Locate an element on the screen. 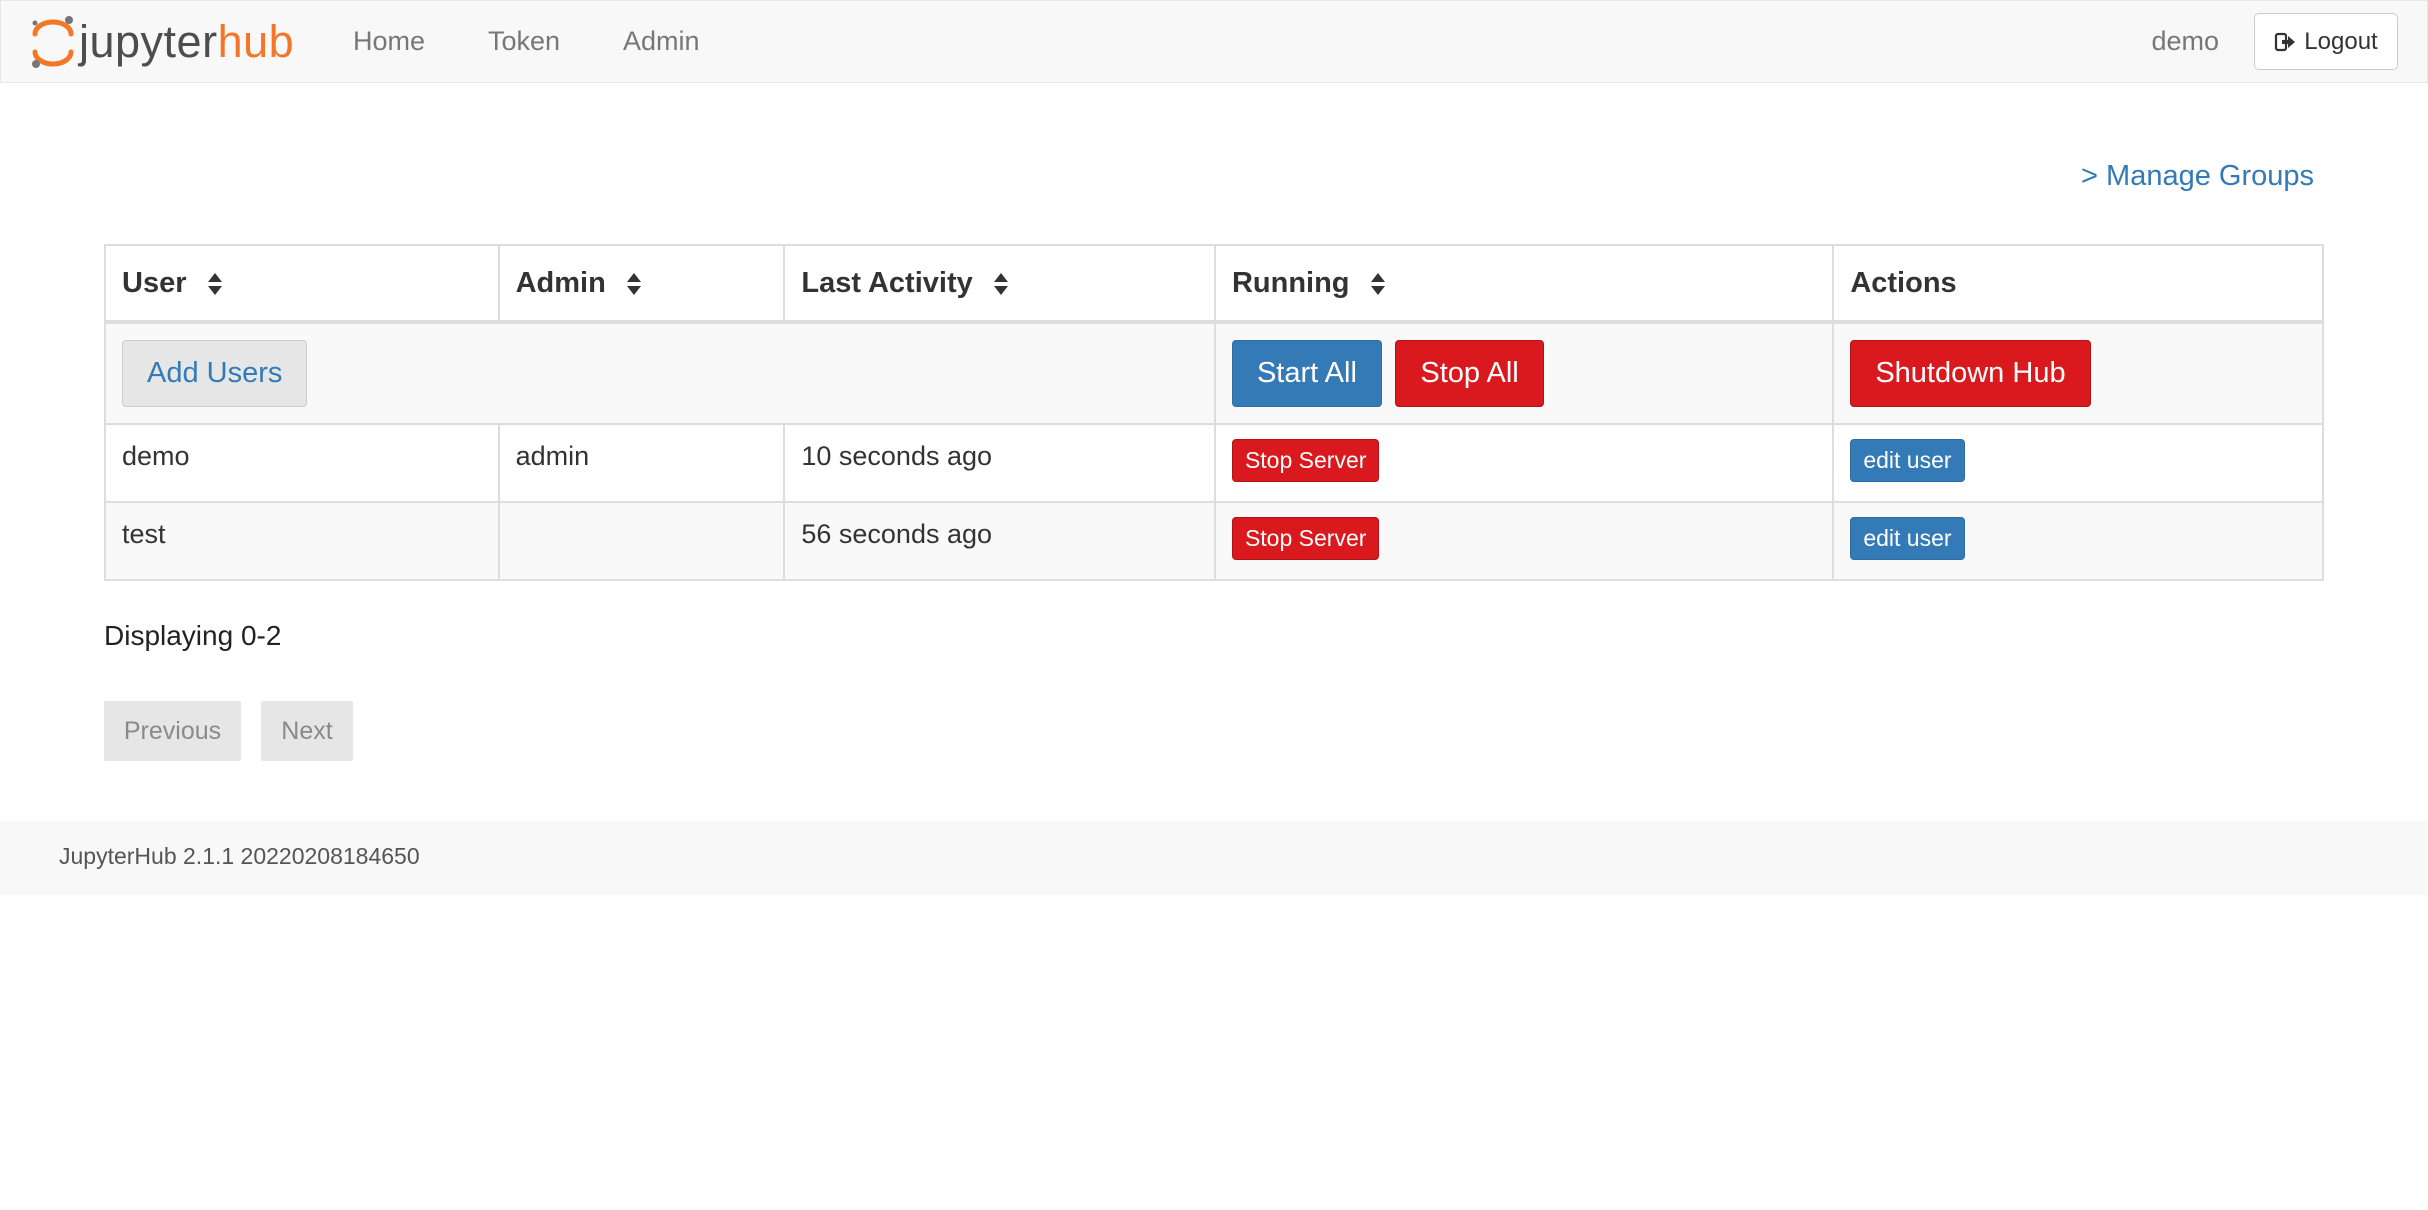 This screenshot has height=1210, width=2428. column-header-label: Admin is located at coordinates (560, 282).